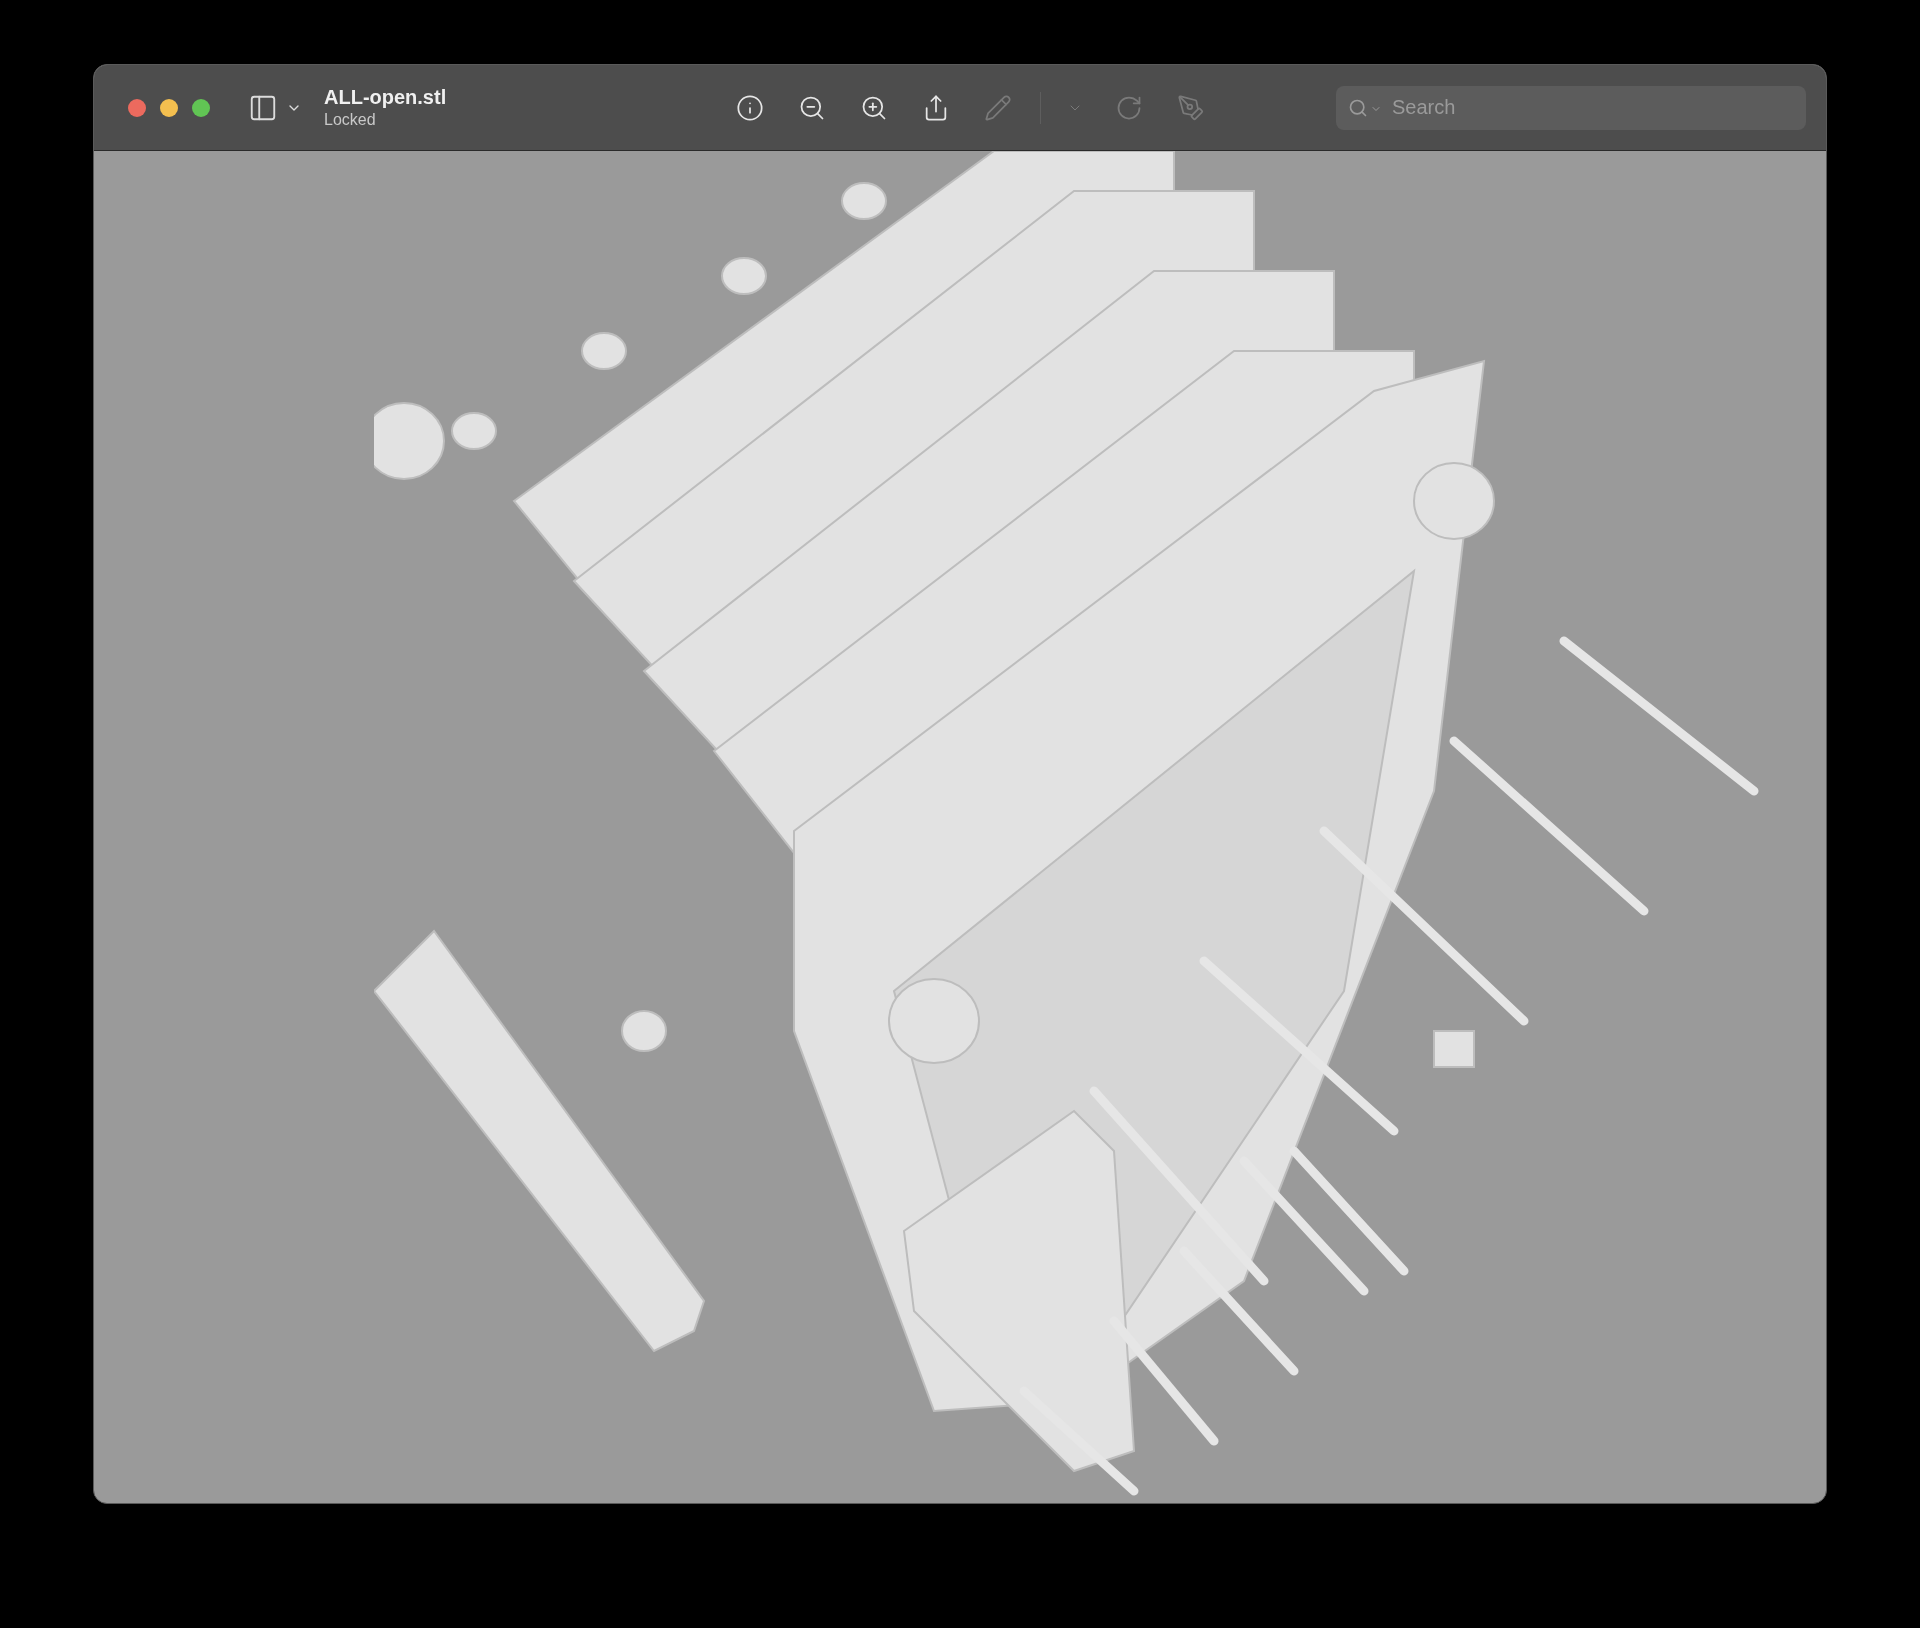 This screenshot has width=1920, height=1628. Describe the element at coordinates (1358, 107) in the screenshot. I see `search-icon` at that location.